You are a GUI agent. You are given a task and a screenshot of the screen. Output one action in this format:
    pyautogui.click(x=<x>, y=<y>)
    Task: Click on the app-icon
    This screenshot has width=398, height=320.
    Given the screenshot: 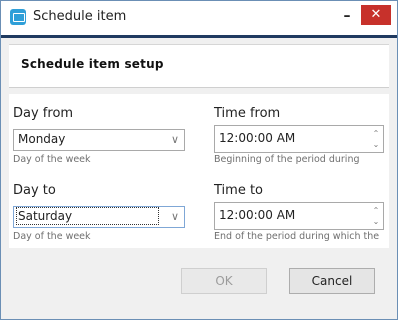 What is the action you would take?
    pyautogui.click(x=18, y=17)
    